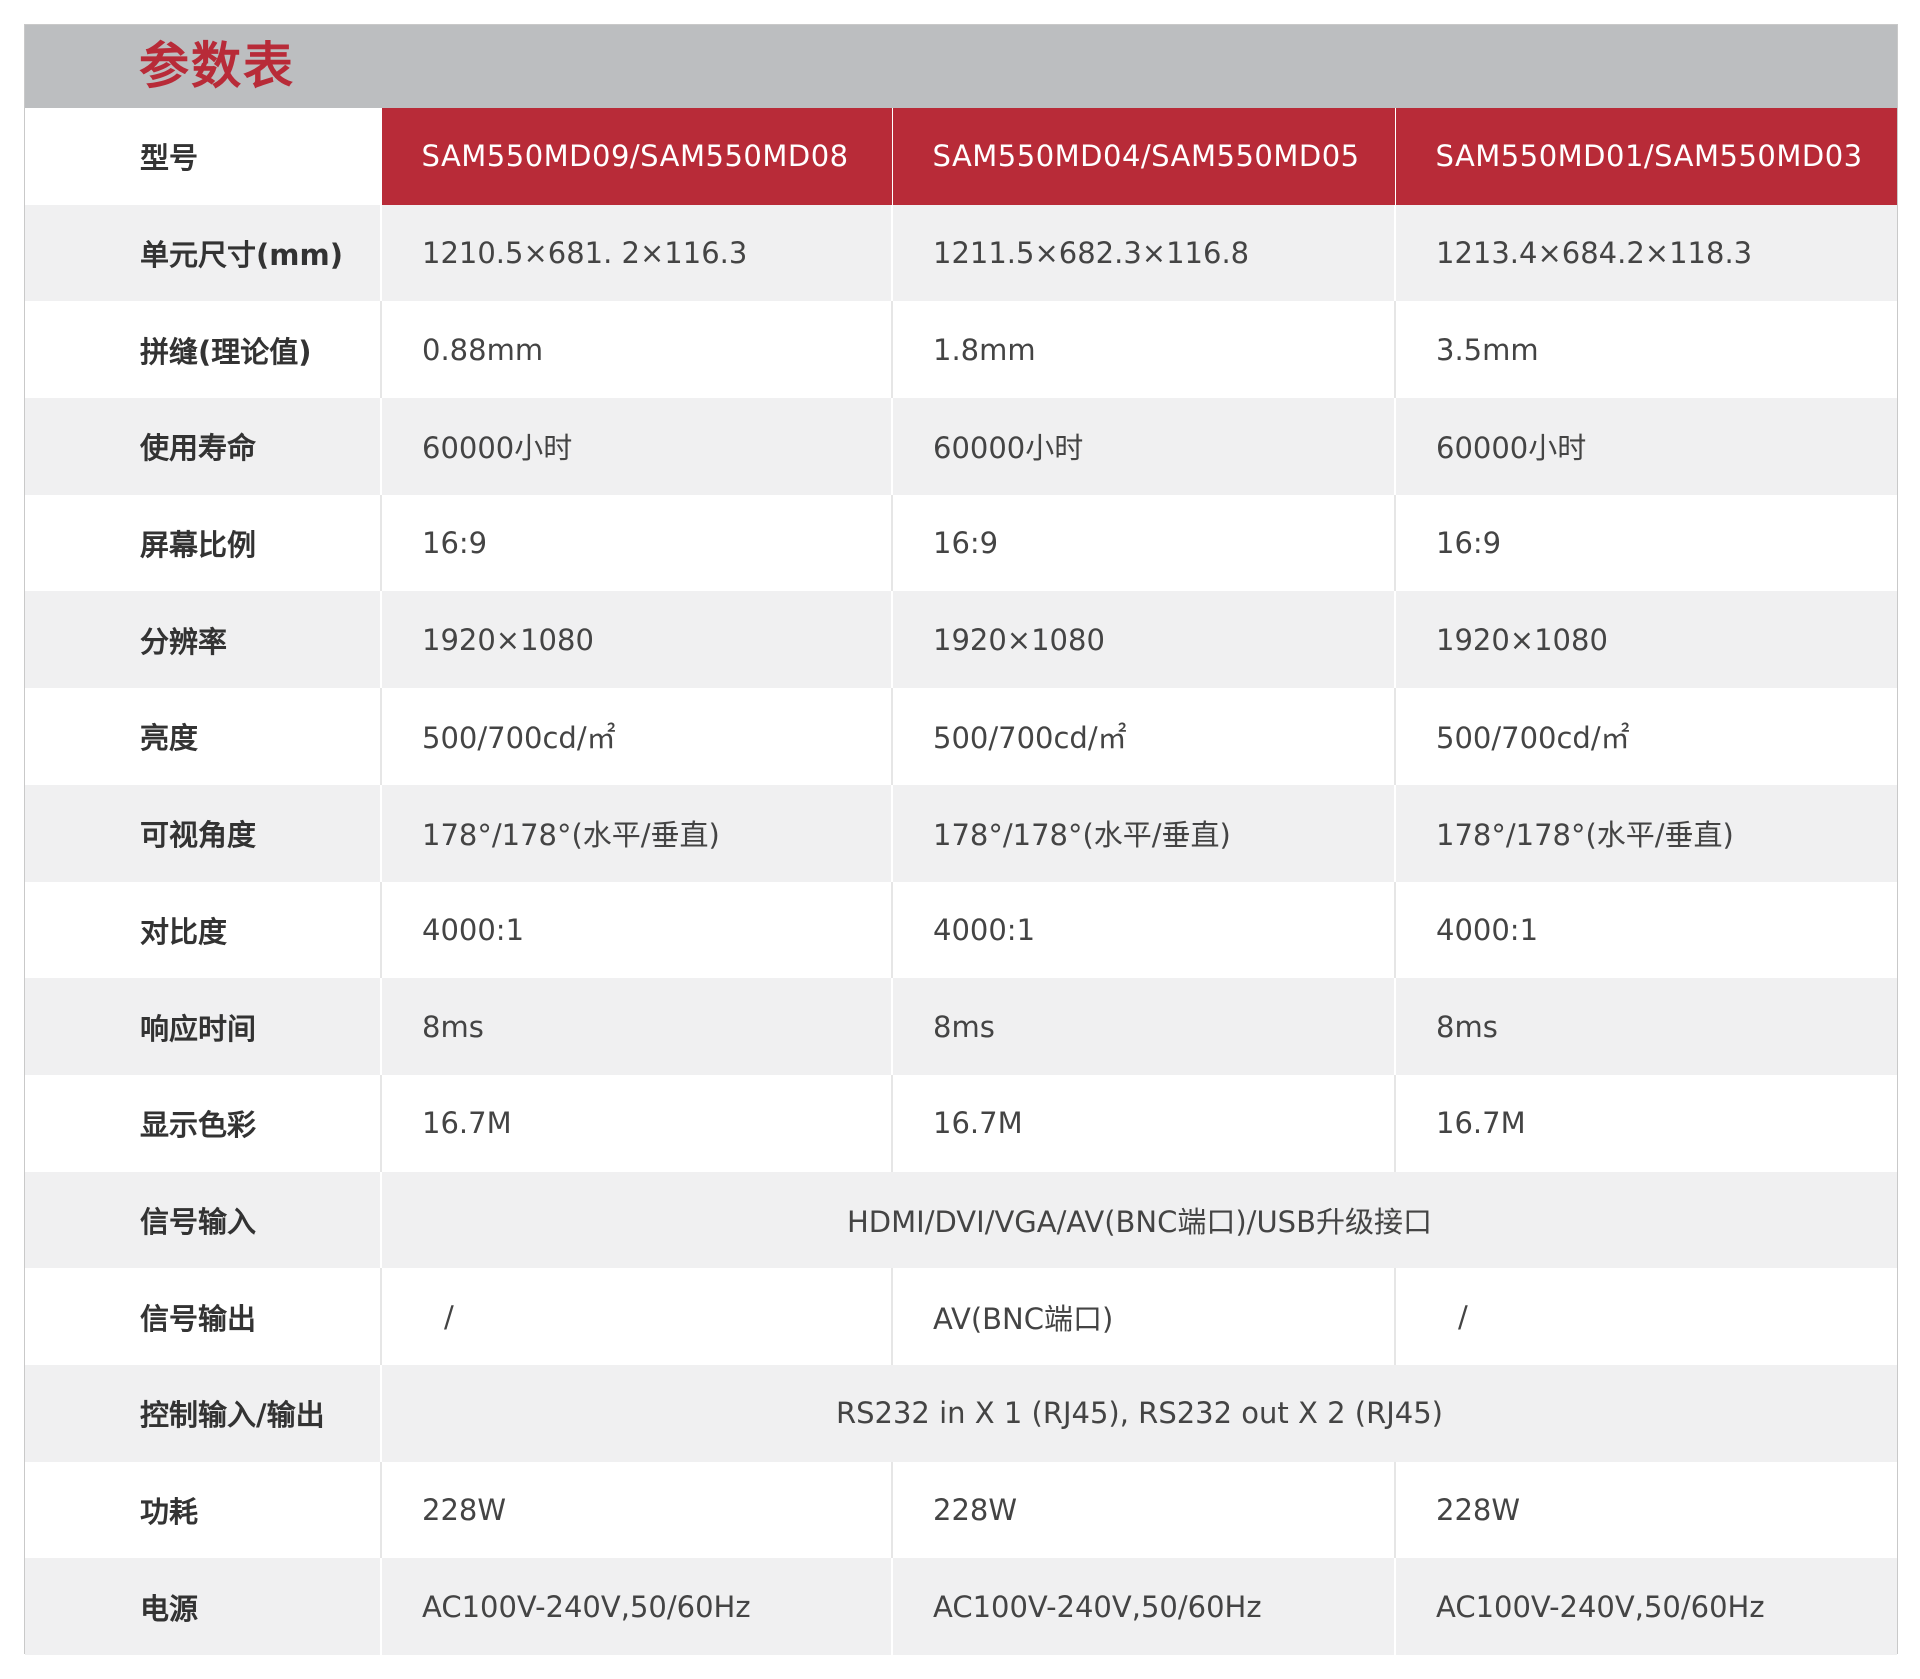 This screenshot has height=1679, width=1920. What do you see at coordinates (1143, 1316) in the screenshot?
I see `cell-value: AV(BNC端口)` at bounding box center [1143, 1316].